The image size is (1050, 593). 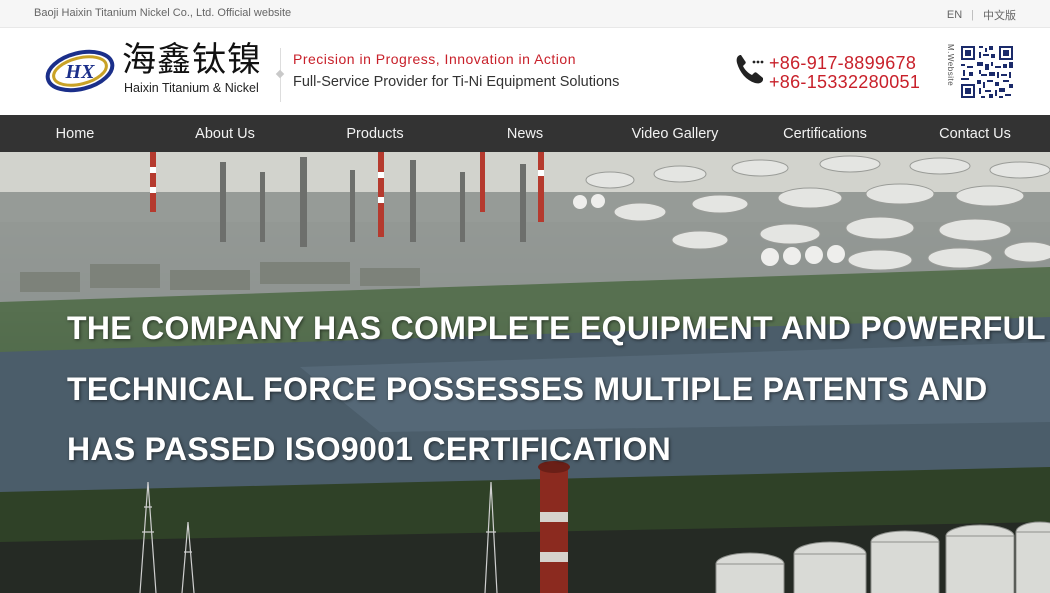 I want to click on lang-cn-link: 中文版, so click(x=999, y=15).